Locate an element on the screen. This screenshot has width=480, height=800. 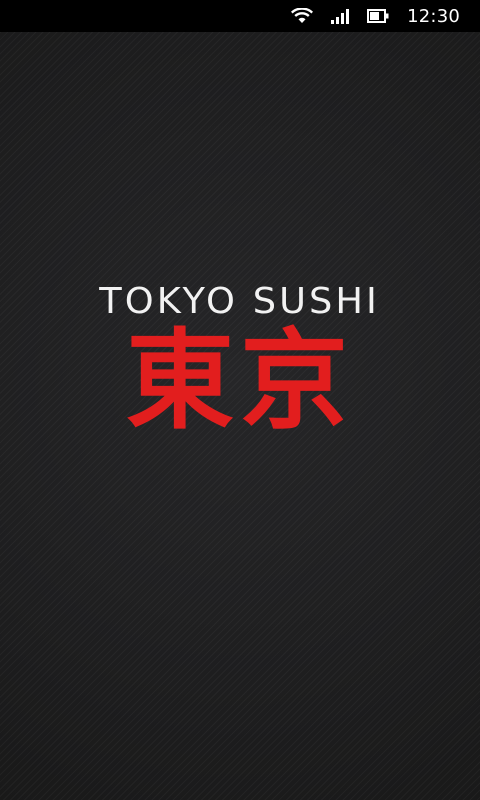
brand-name: TOKYO SUSHI is located at coordinates (240, 301).